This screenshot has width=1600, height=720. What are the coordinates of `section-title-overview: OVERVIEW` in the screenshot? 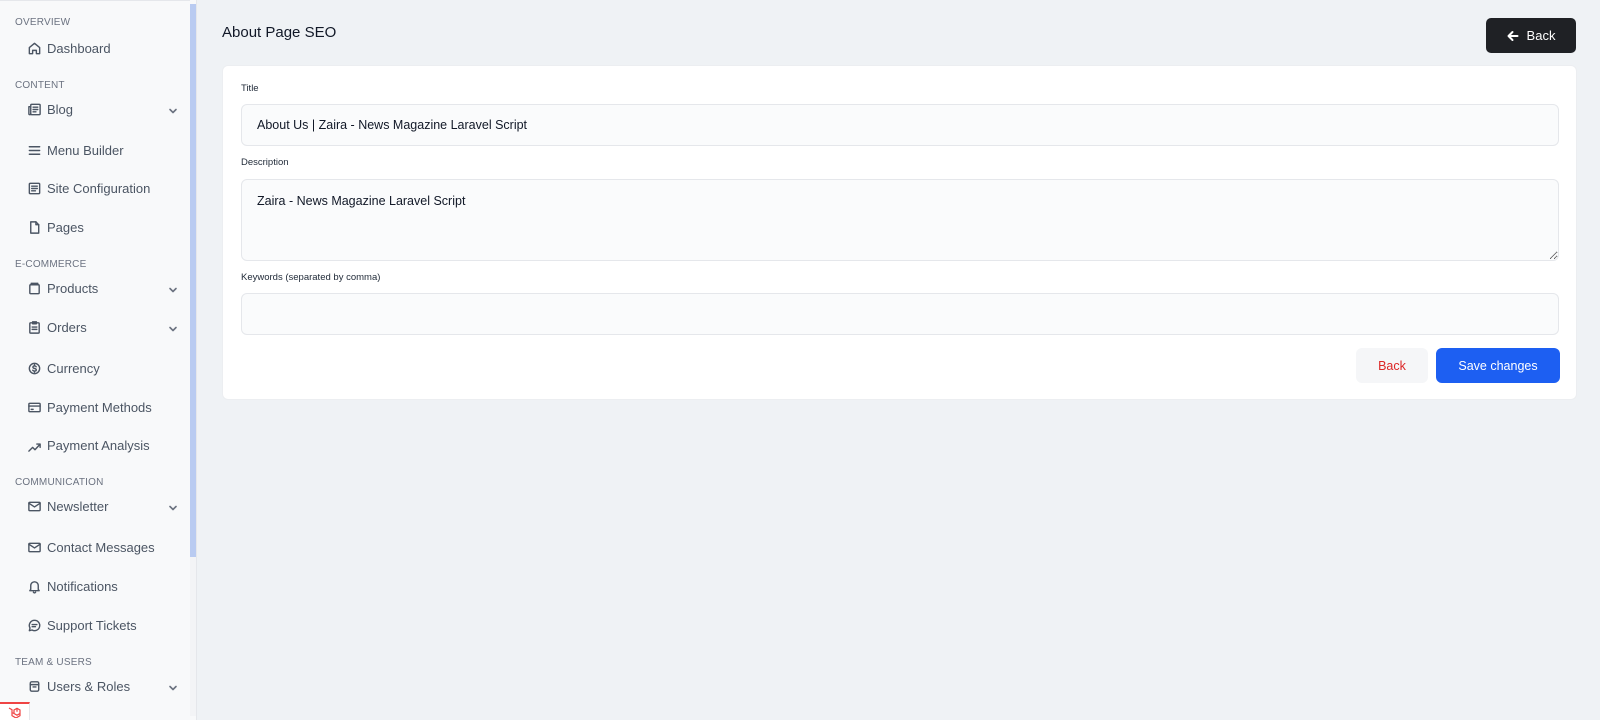 It's located at (43, 22).